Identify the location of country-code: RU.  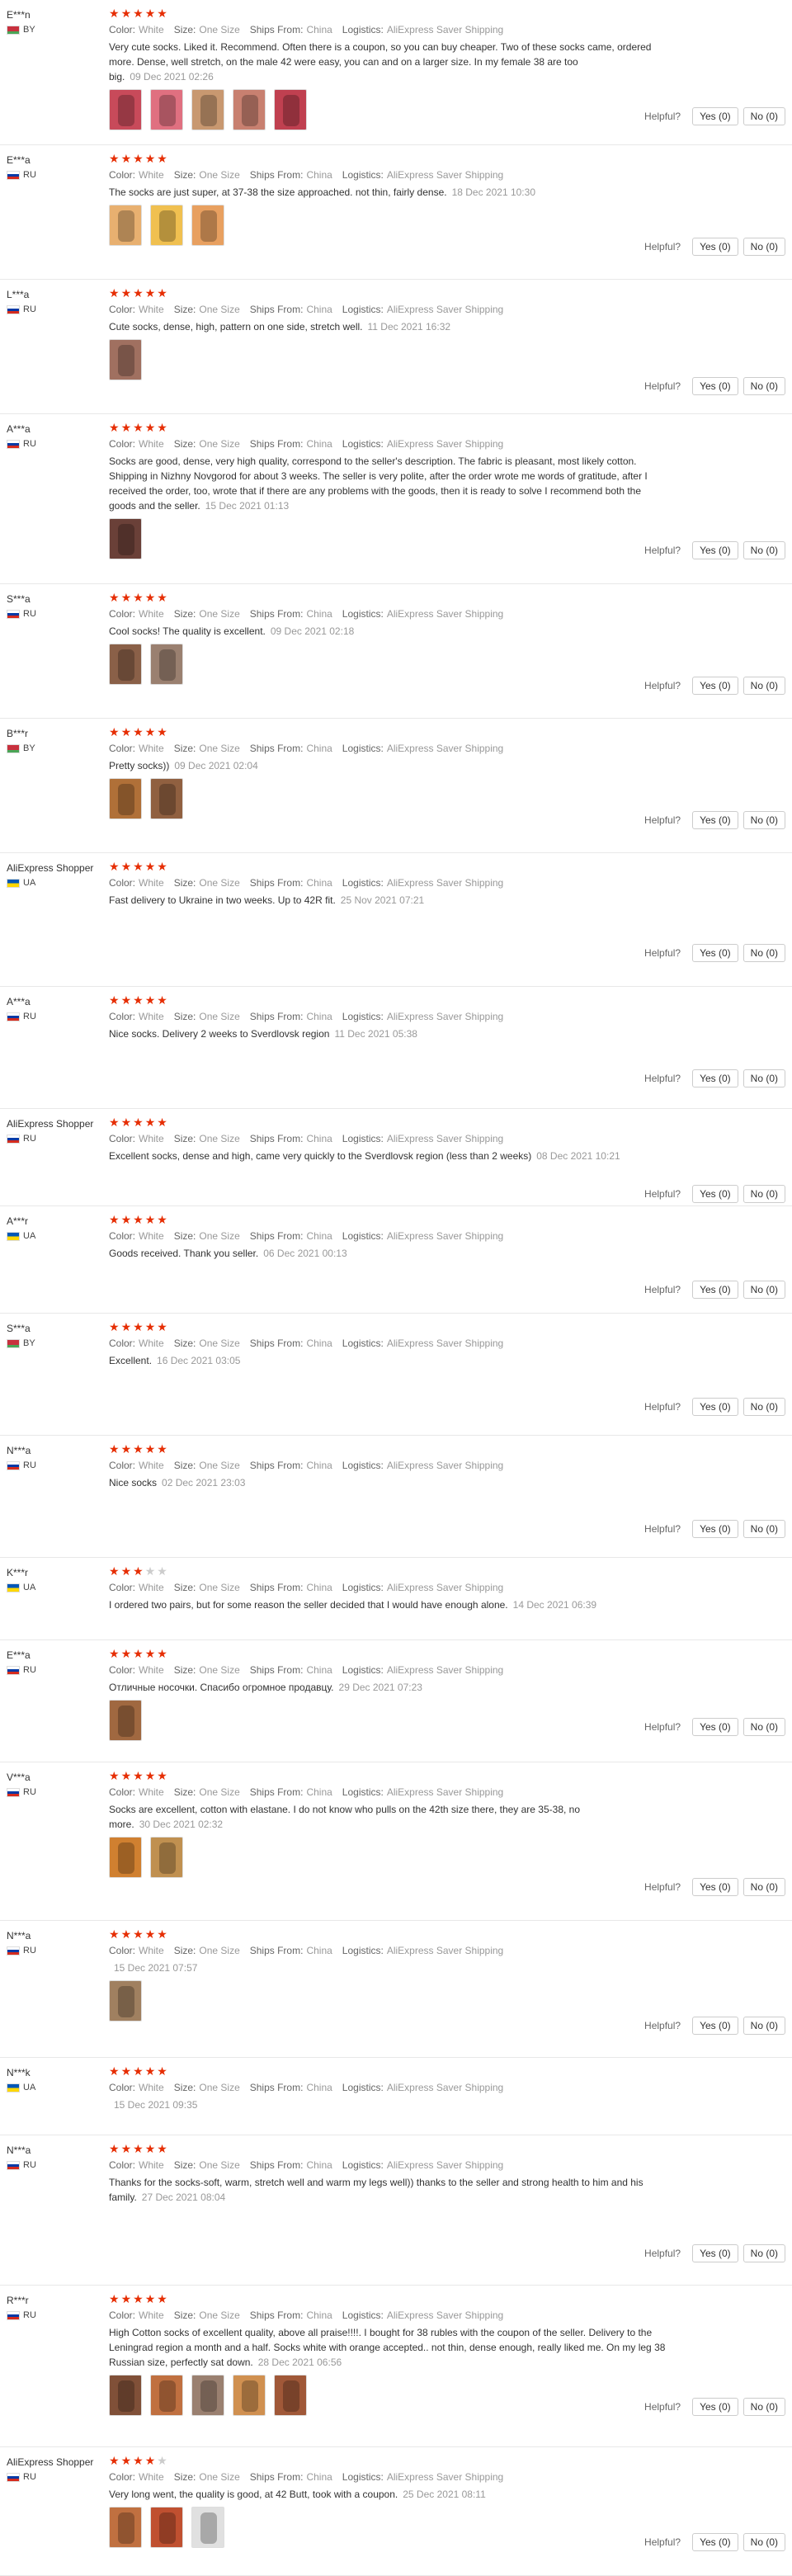
(29, 1951).